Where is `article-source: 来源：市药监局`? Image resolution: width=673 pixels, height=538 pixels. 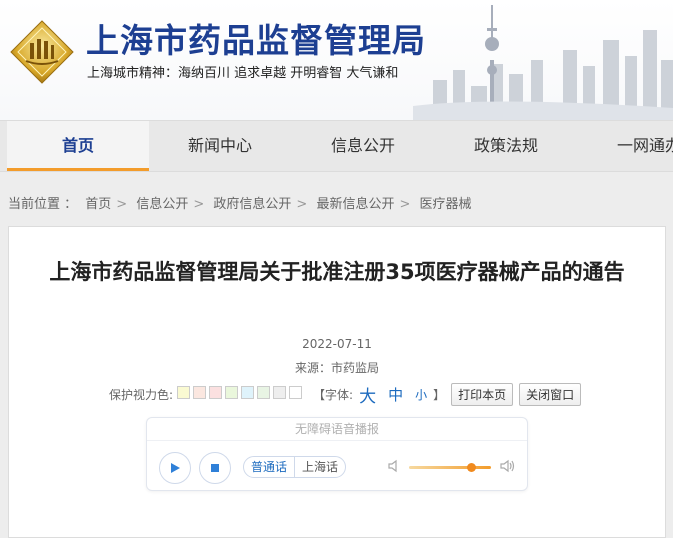 article-source: 来源：市药监局 is located at coordinates (336, 368).